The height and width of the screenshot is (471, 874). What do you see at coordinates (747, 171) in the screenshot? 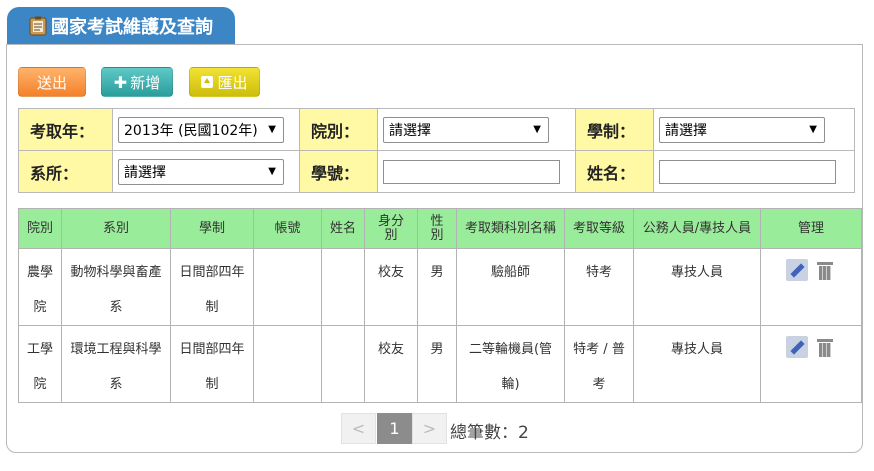
I see `name-input` at bounding box center [747, 171].